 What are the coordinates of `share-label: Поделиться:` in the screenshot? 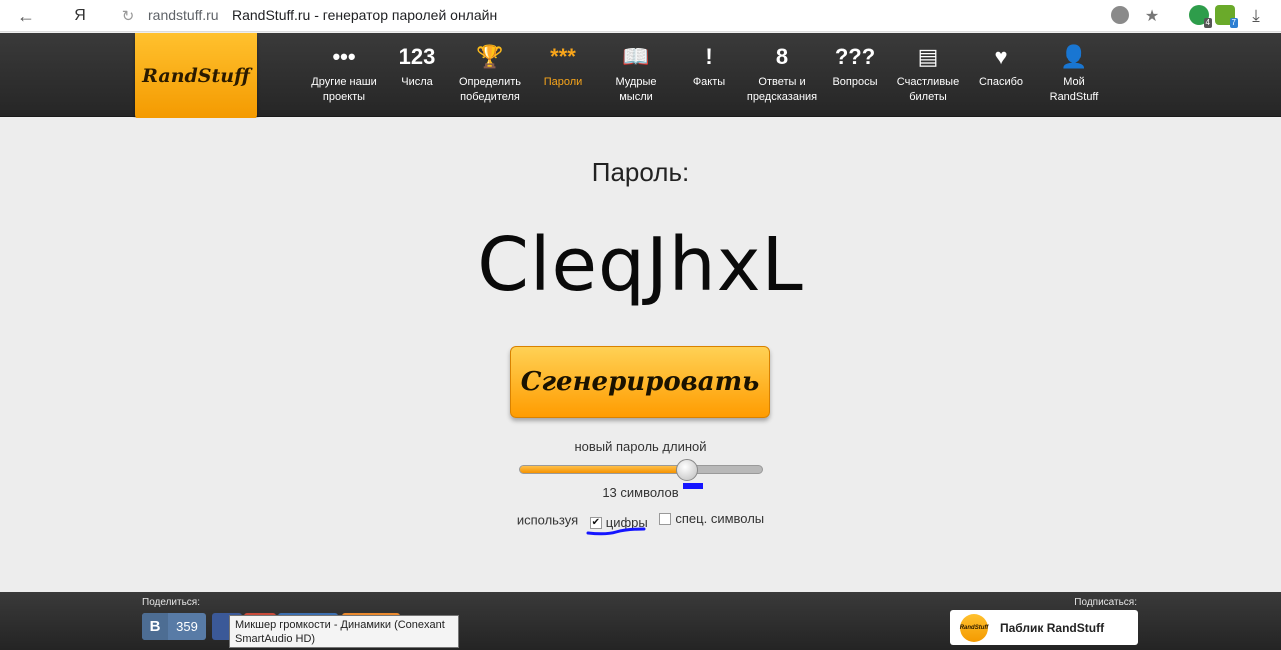 It's located at (171, 602).